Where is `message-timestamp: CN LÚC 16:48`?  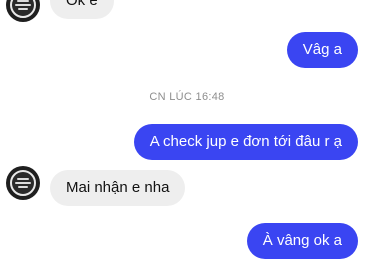 message-timestamp: CN LÚC 16:48 is located at coordinates (187, 97).